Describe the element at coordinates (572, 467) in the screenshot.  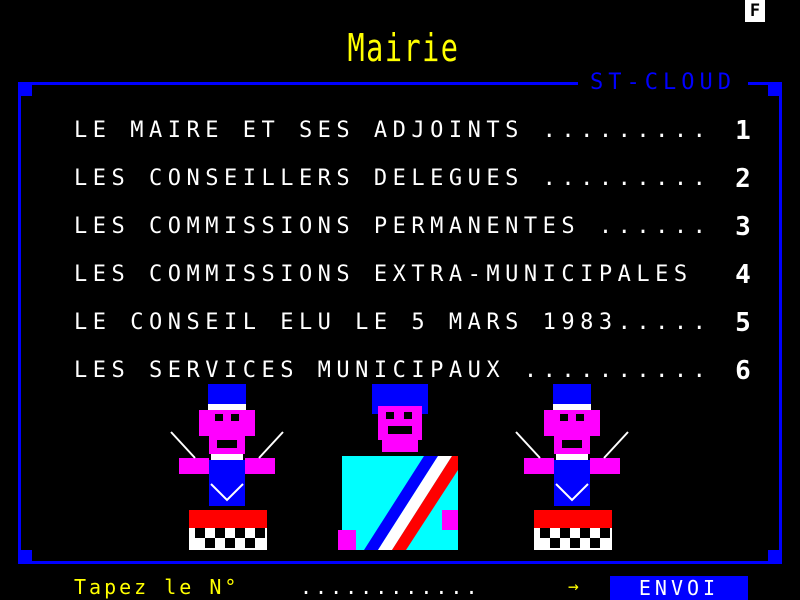
I see `drummer-right-illustration` at that location.